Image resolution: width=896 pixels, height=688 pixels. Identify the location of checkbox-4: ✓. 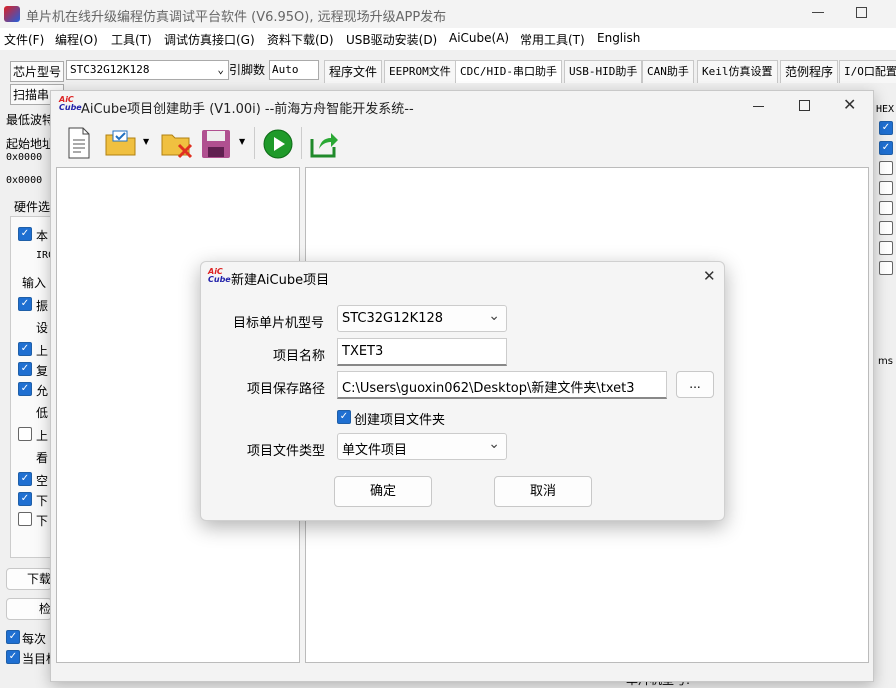
(25, 369).